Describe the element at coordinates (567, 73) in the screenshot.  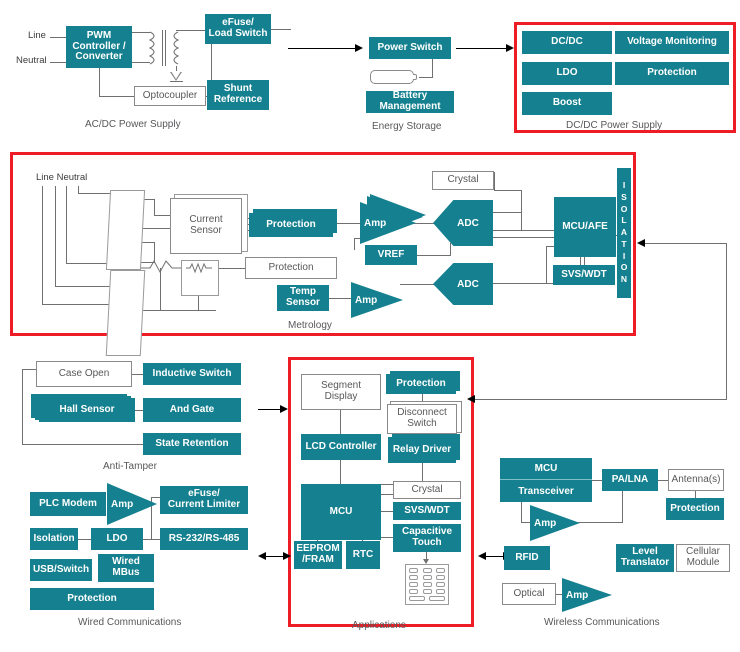
I see `block-ldo: LDO` at that location.